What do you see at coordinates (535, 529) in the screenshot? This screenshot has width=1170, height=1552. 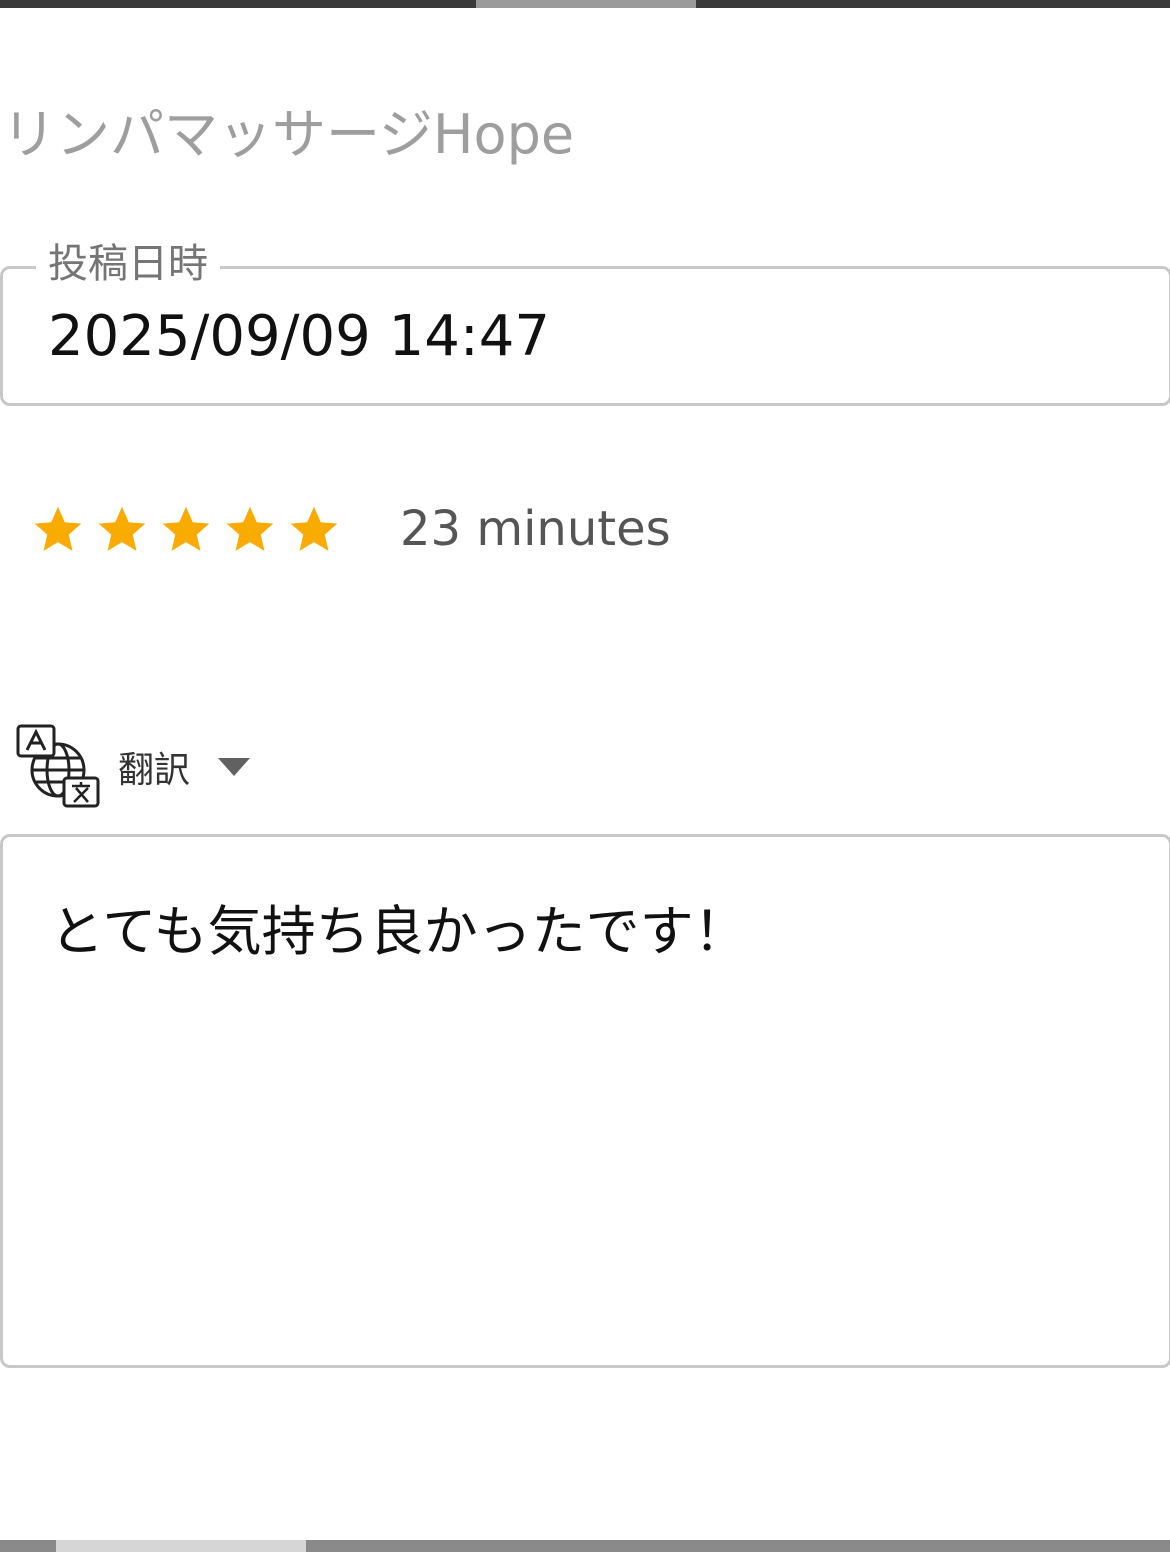 I see `visit-duration: 23 minutes` at bounding box center [535, 529].